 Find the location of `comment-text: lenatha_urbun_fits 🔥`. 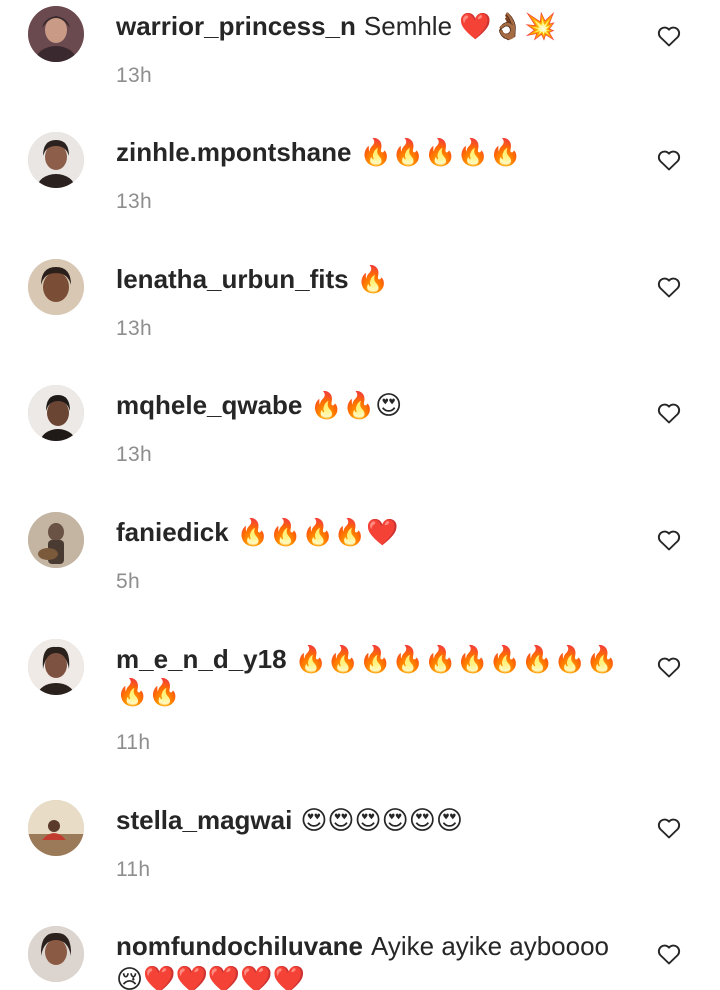

comment-text: lenatha_urbun_fits 🔥 is located at coordinates (376, 279).